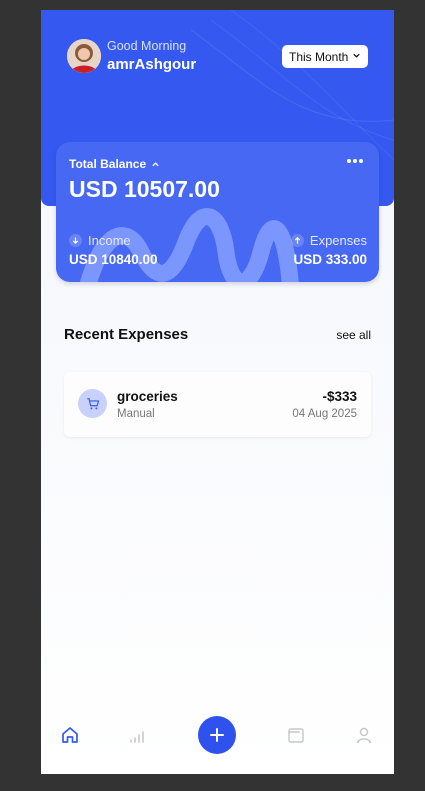  Describe the element at coordinates (355, 161) in the screenshot. I see `more-icon` at that location.